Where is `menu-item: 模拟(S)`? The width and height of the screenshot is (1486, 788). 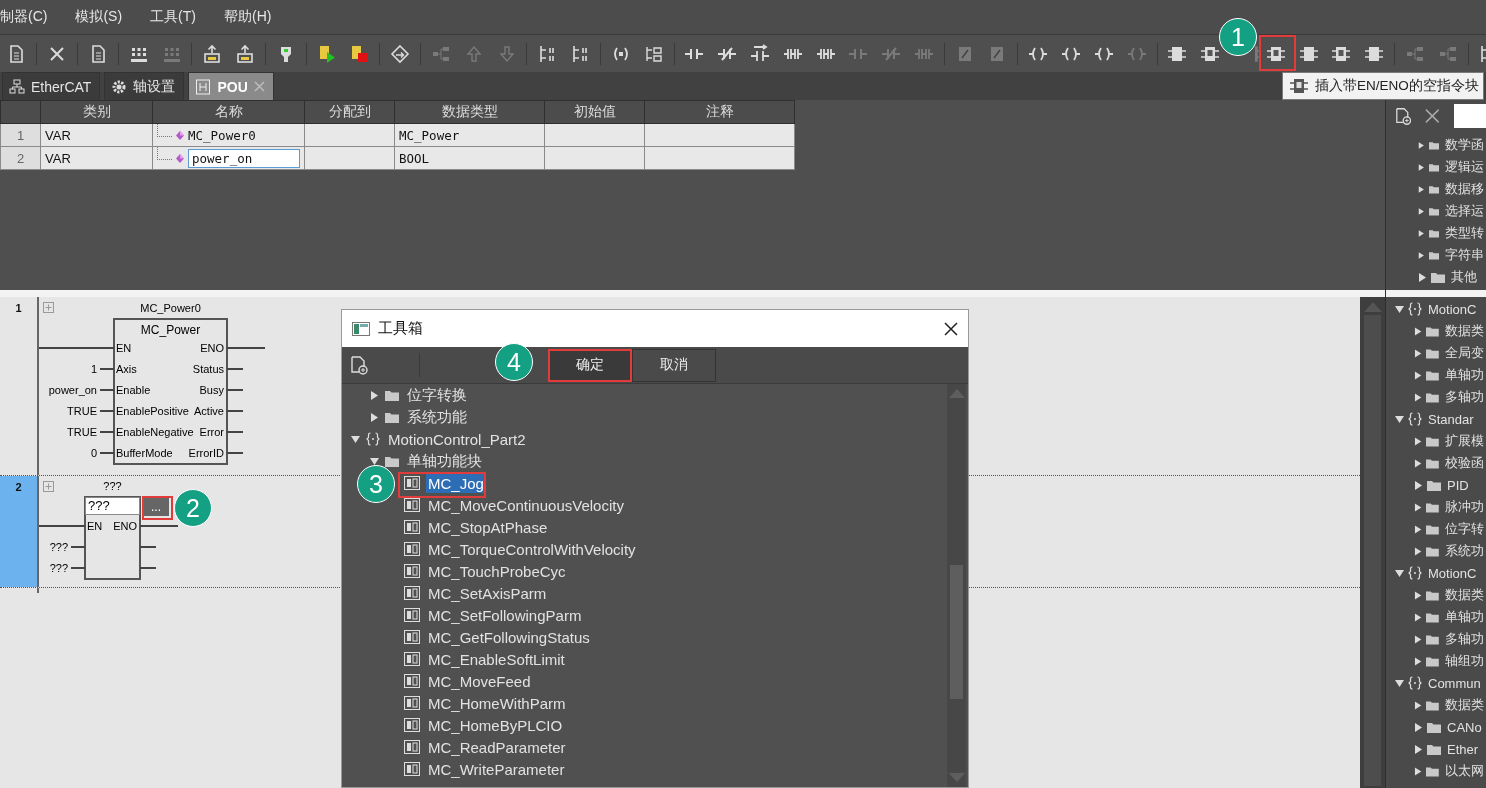
menu-item: 模拟(S) is located at coordinates (113, 17).